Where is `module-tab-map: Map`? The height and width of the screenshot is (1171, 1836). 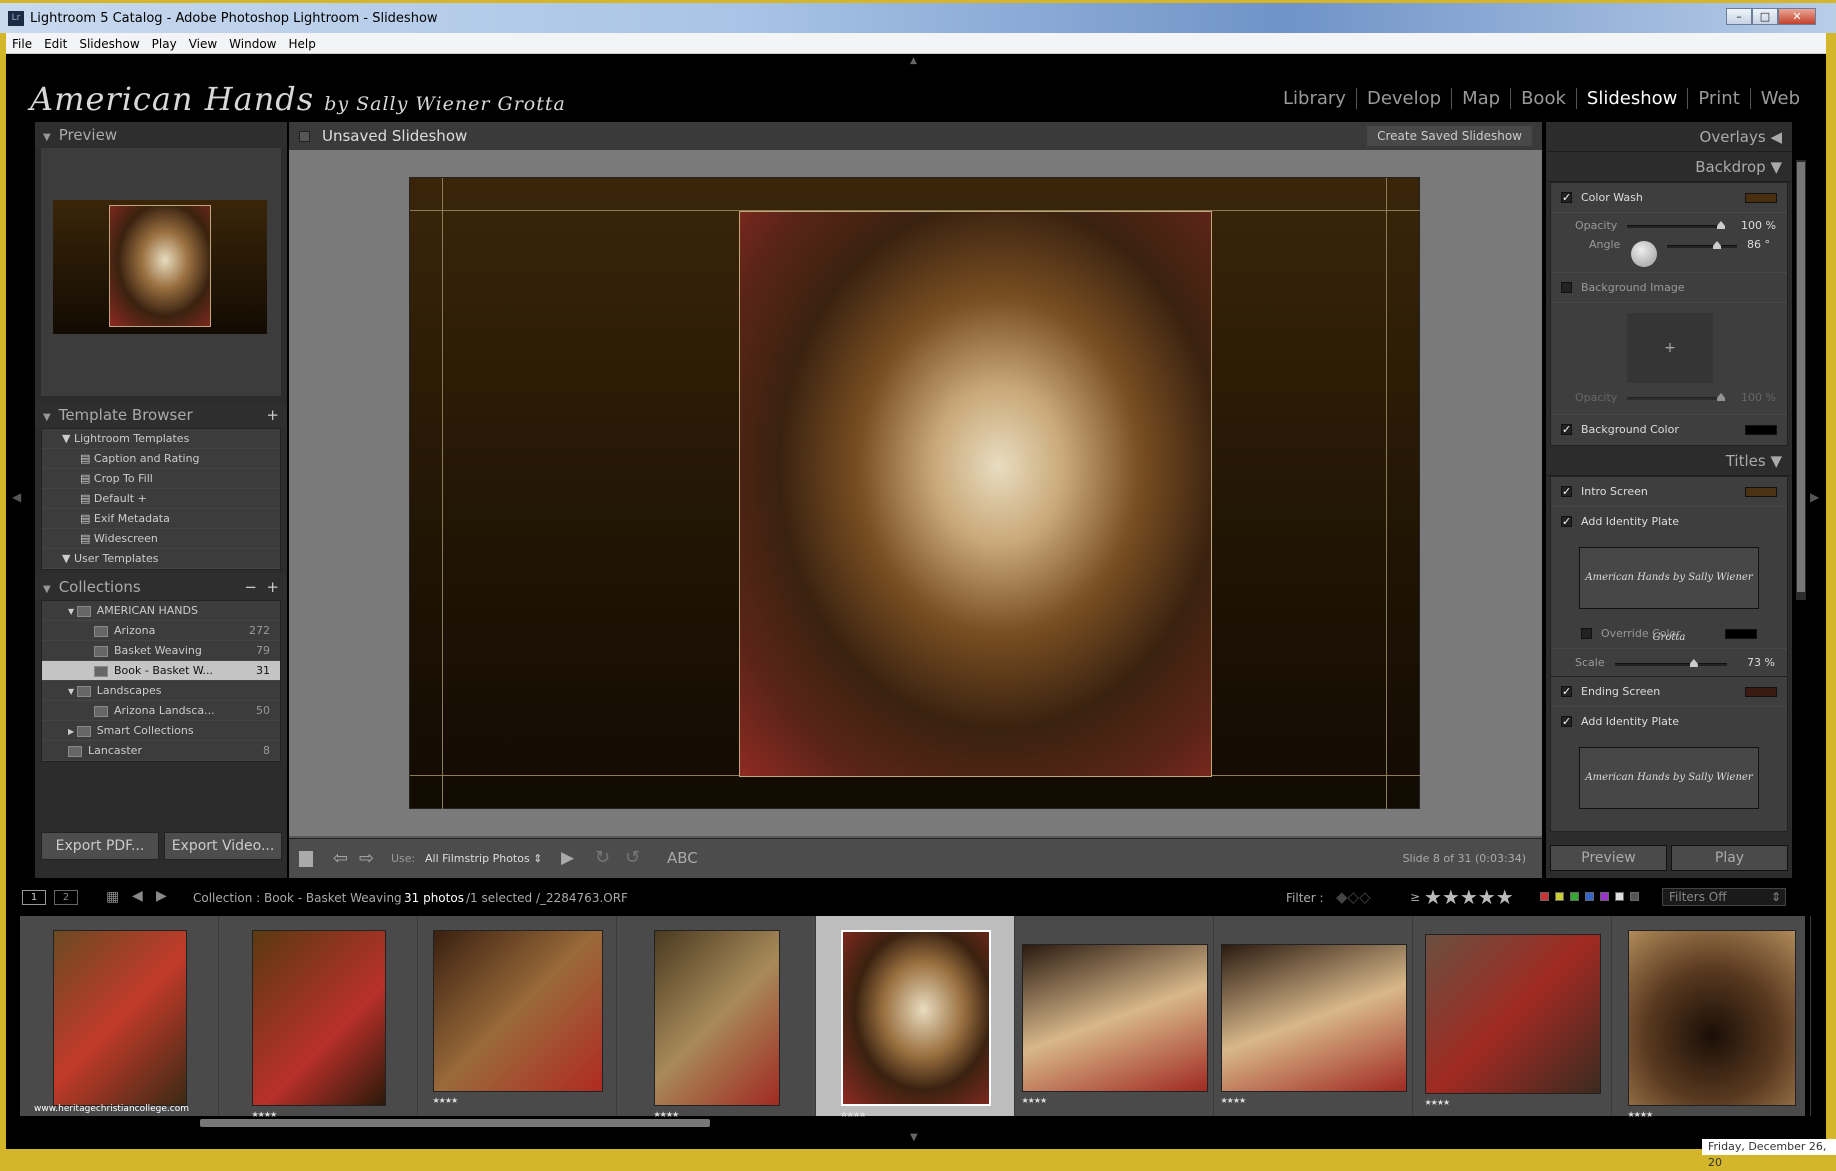
module-tab-map: Map is located at coordinates (1482, 98).